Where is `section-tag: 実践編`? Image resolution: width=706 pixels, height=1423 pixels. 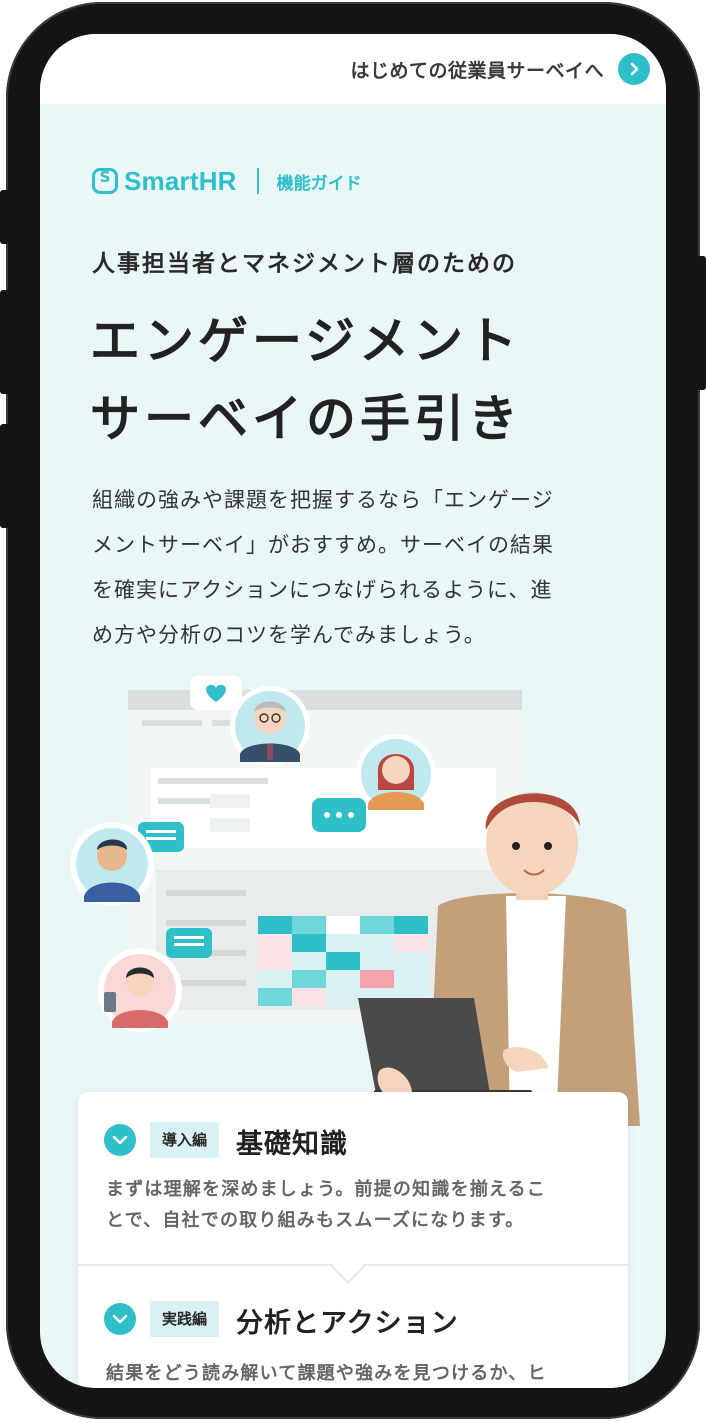 section-tag: 実践編 is located at coordinates (185, 1319).